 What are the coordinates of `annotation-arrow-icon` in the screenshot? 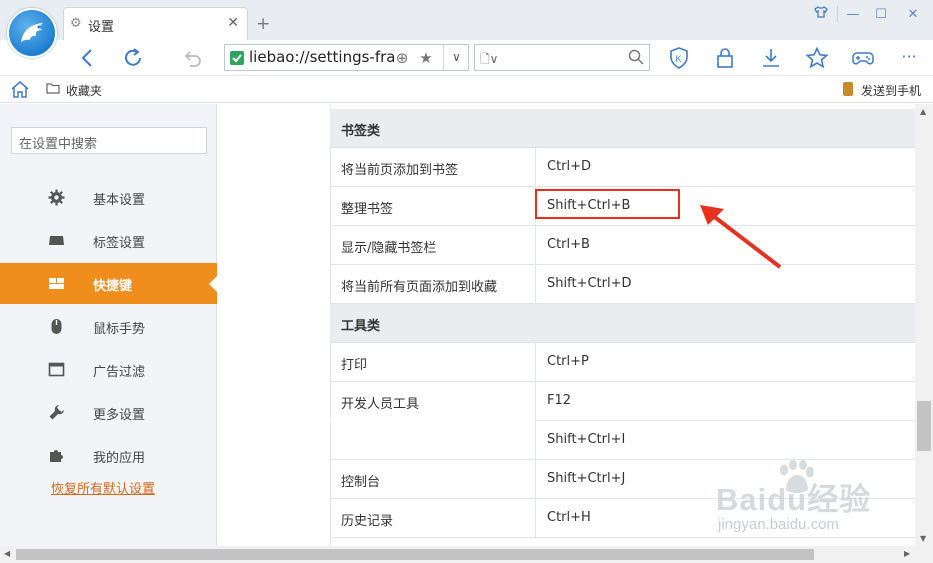 It's located at (741, 237).